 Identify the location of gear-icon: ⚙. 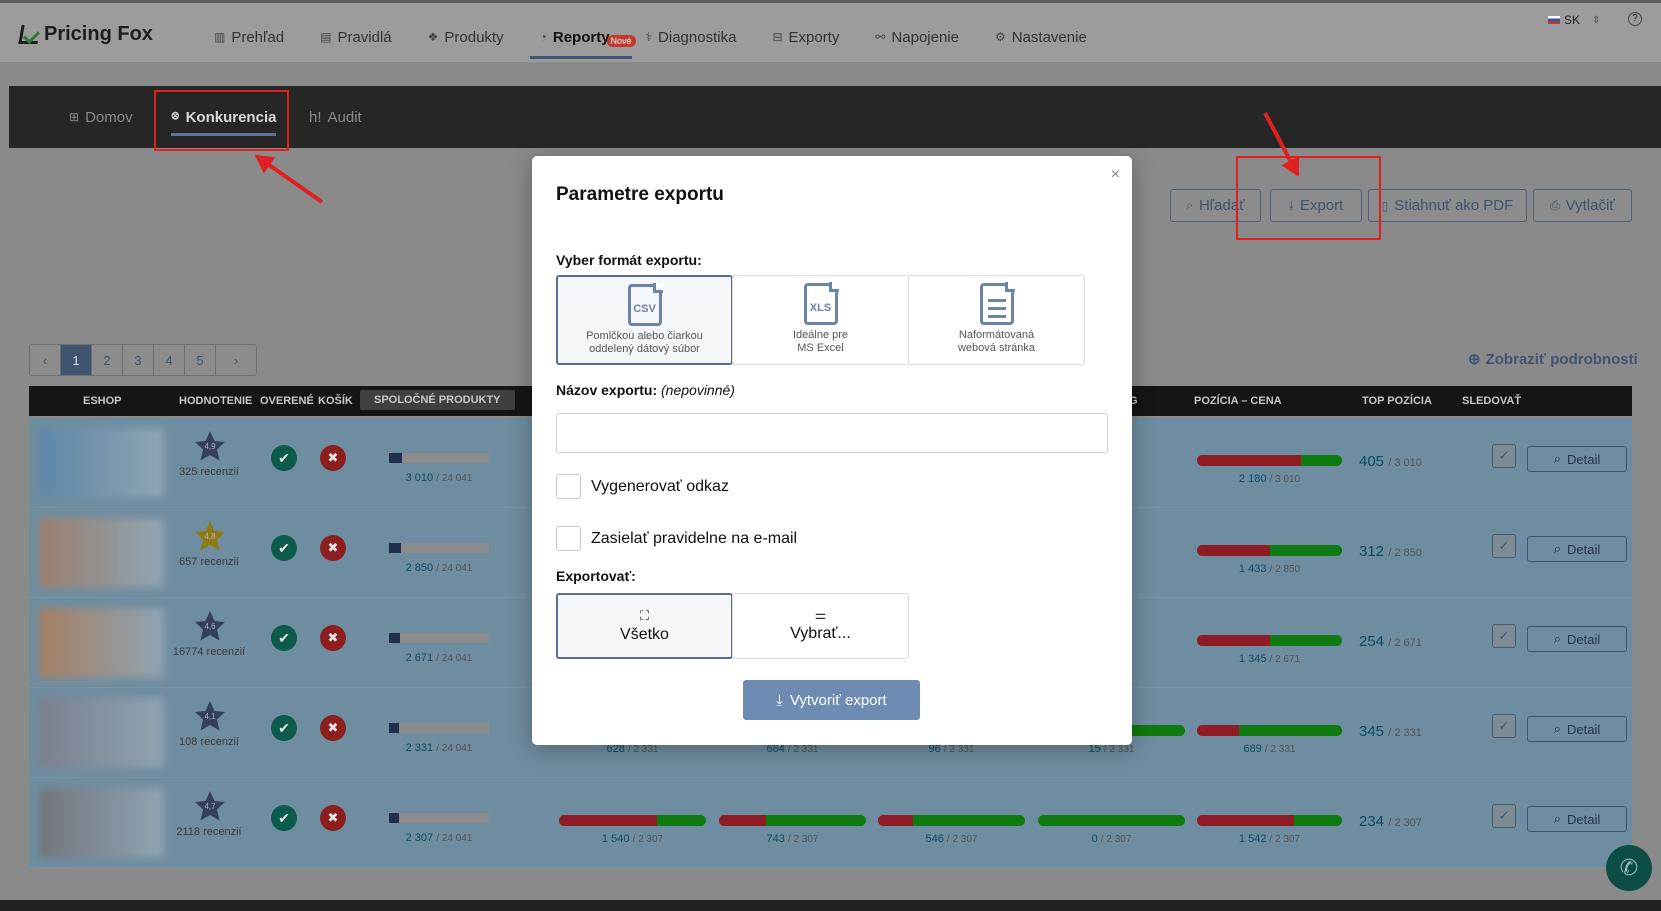
(1000, 37).